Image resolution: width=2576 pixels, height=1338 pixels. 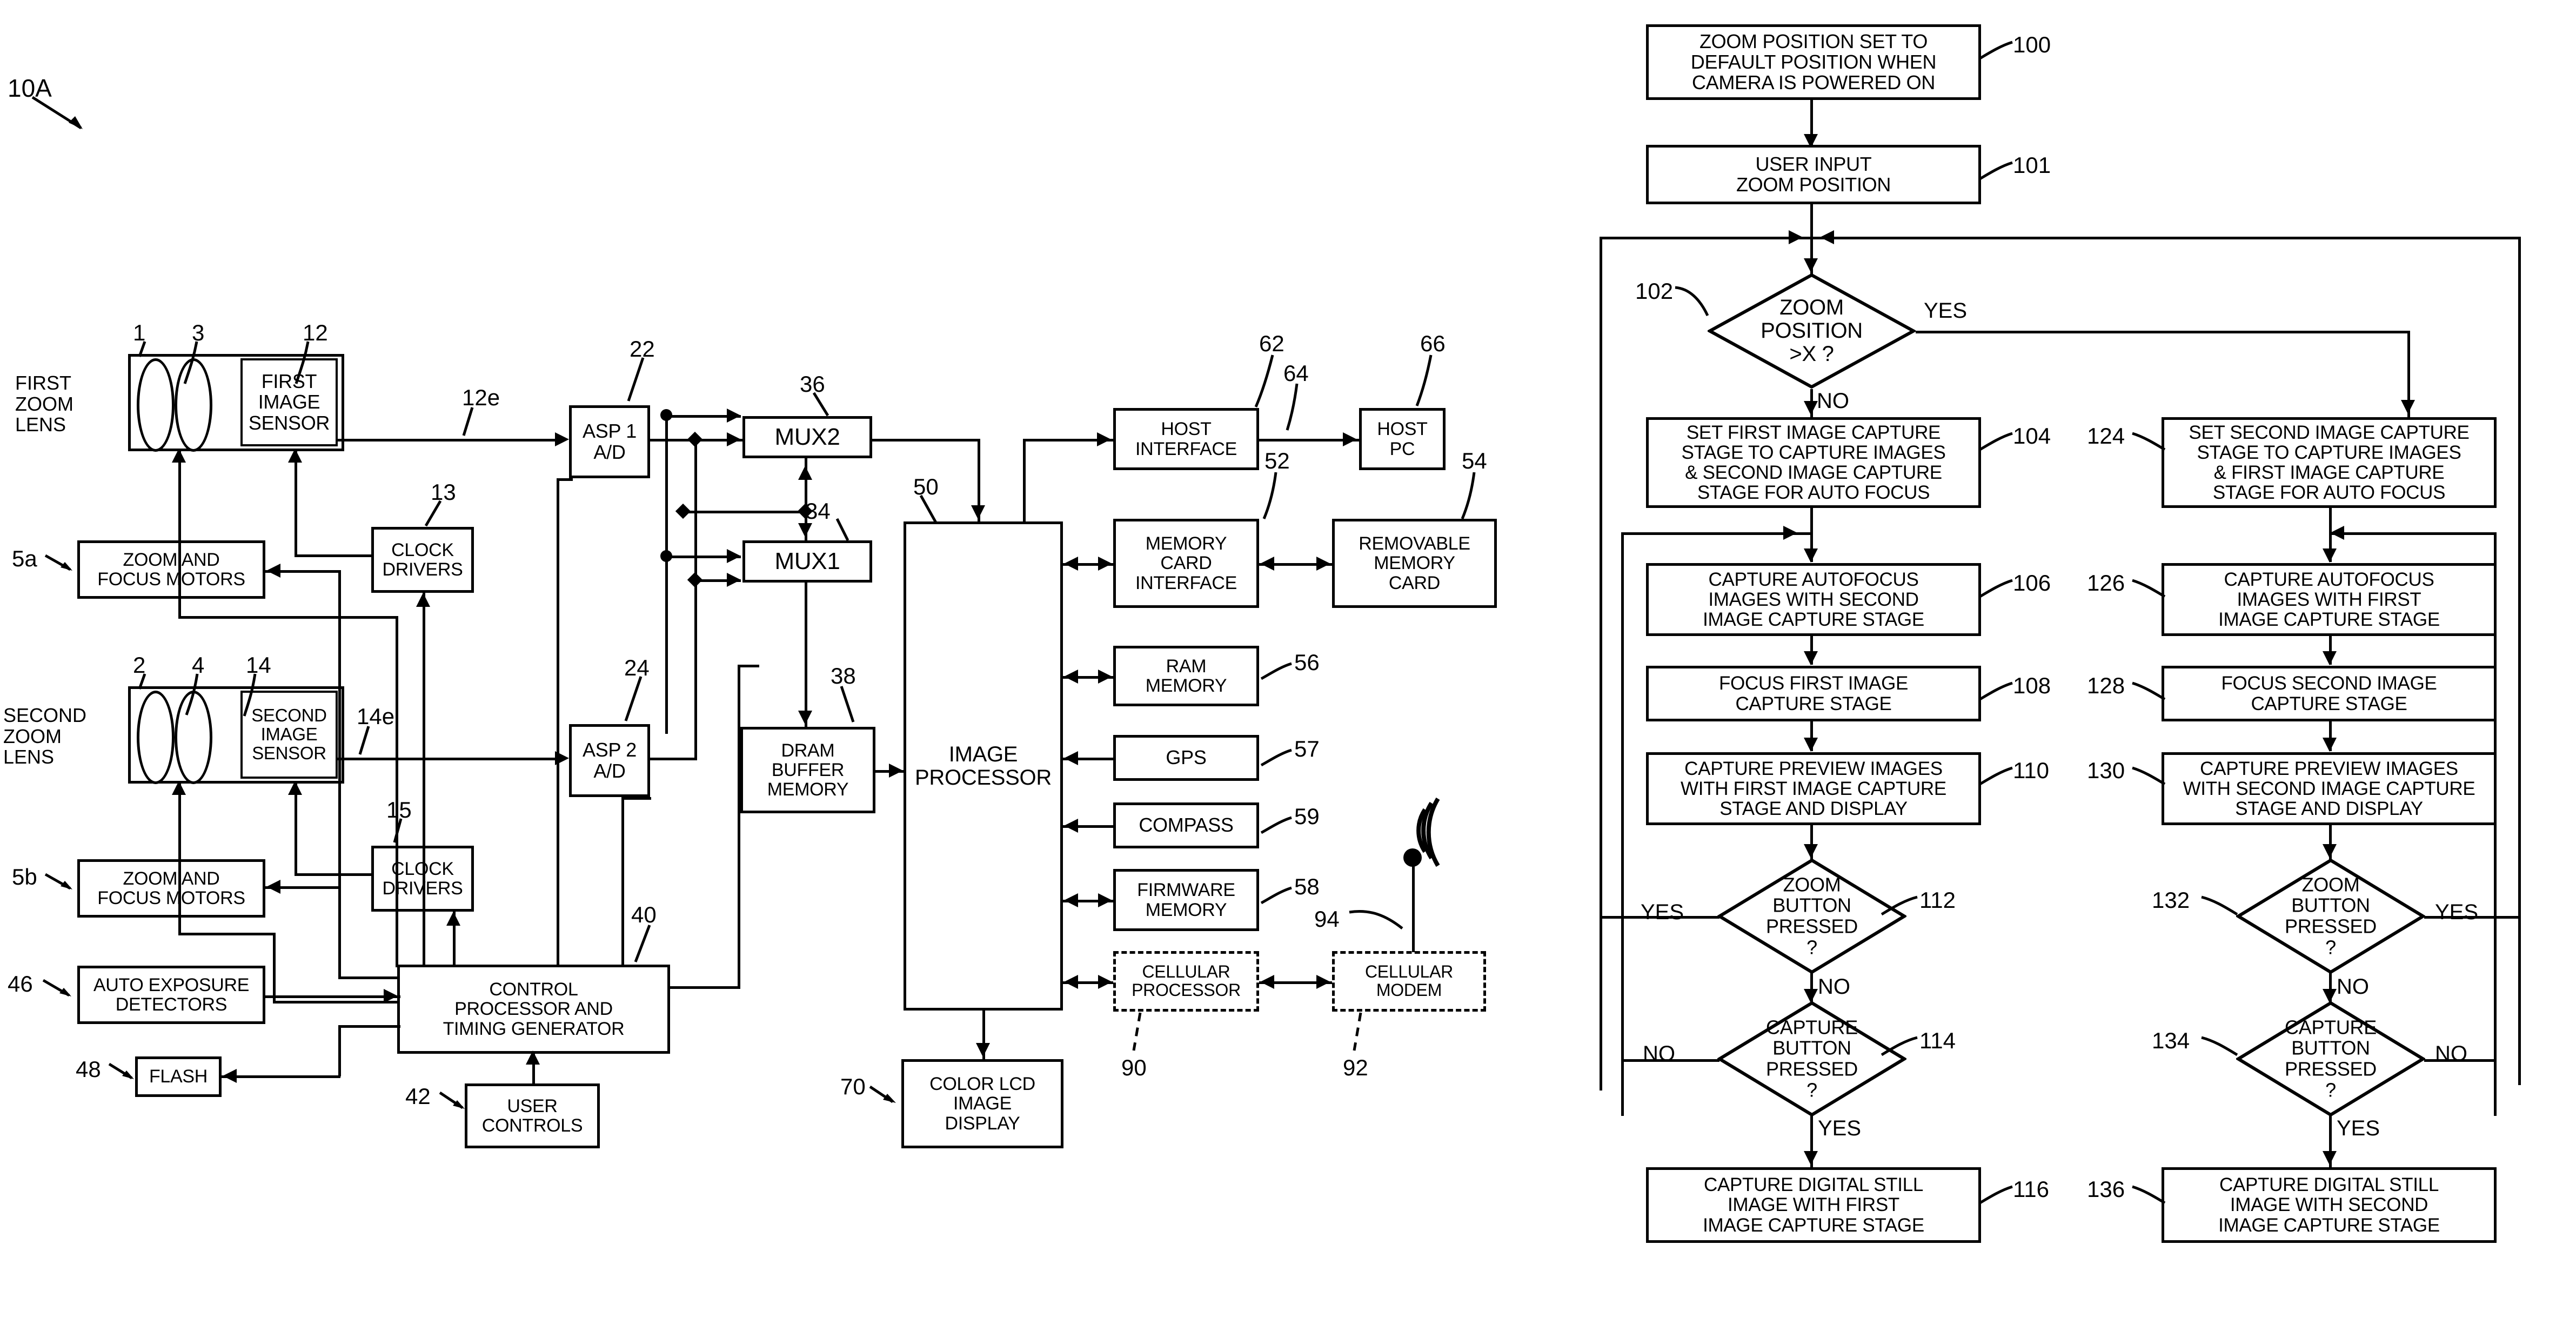 I want to click on step-116-line1: CAPTURE DIGITAL STILL, so click(x=1813, y=1185).